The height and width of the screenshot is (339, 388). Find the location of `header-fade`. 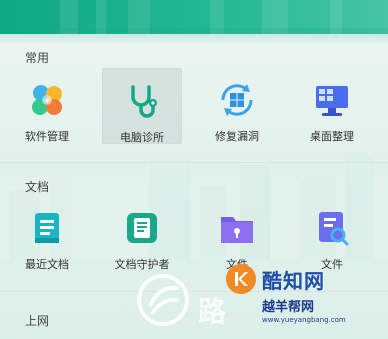

header-fade is located at coordinates (194, 36).